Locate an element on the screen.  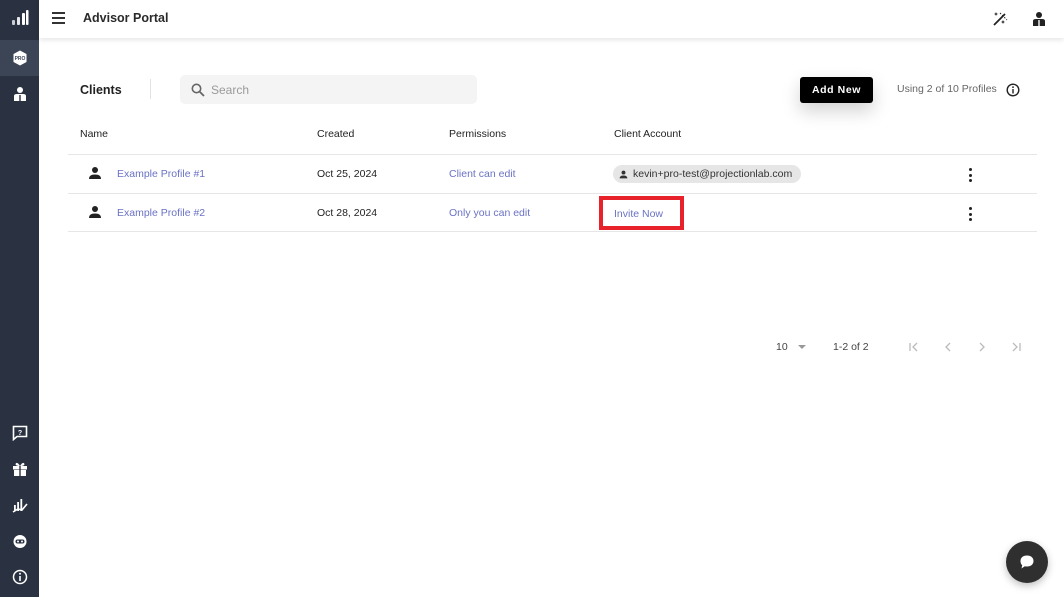
chat-support-button is located at coordinates (1027, 562).